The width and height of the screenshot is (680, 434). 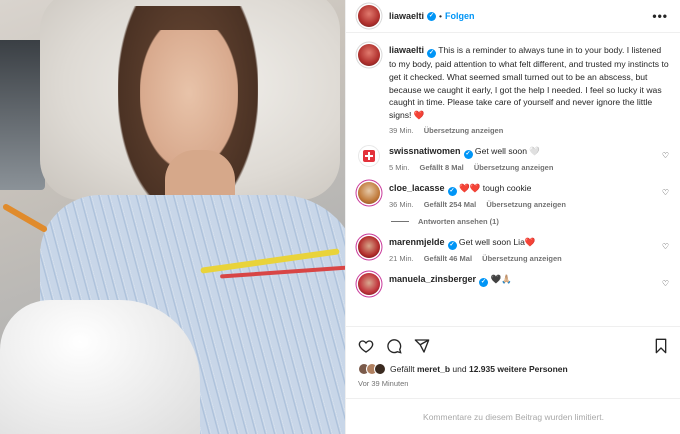 What do you see at coordinates (422, 346) in the screenshot?
I see `share-icon` at bounding box center [422, 346].